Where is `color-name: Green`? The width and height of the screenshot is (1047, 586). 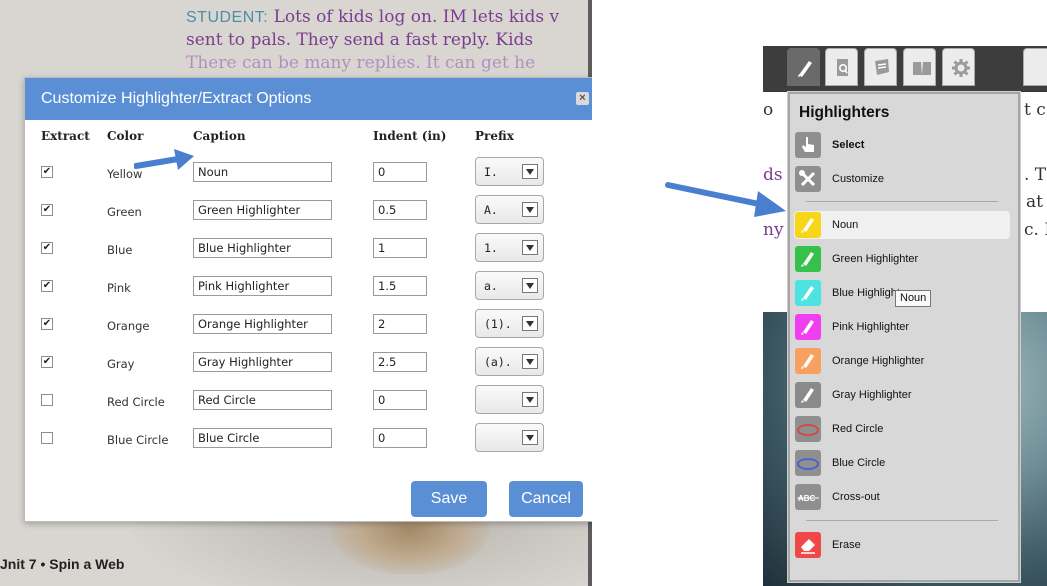
color-name: Green is located at coordinates (124, 212).